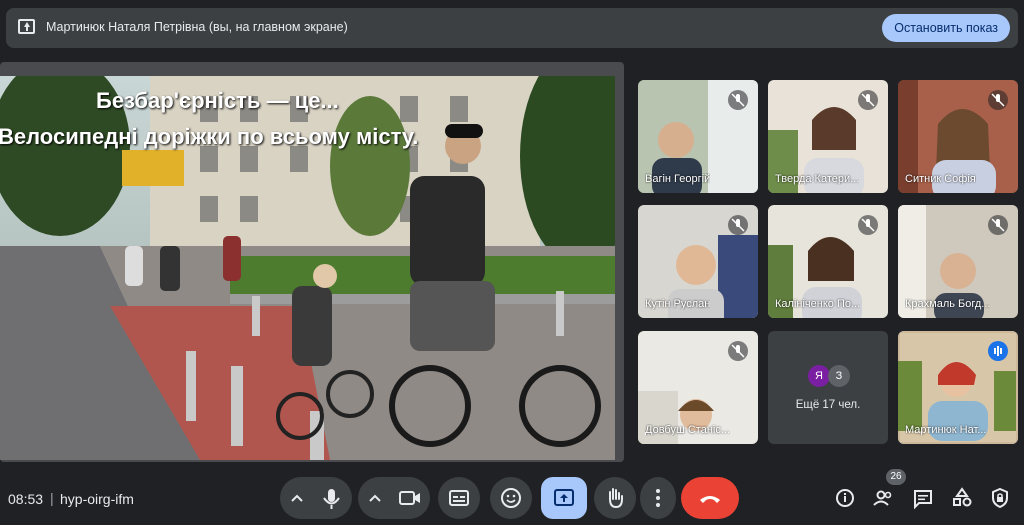 This screenshot has height=525, width=1024. Describe the element at coordinates (819, 376) in the screenshot. I see `participant-avatar: Я` at that location.